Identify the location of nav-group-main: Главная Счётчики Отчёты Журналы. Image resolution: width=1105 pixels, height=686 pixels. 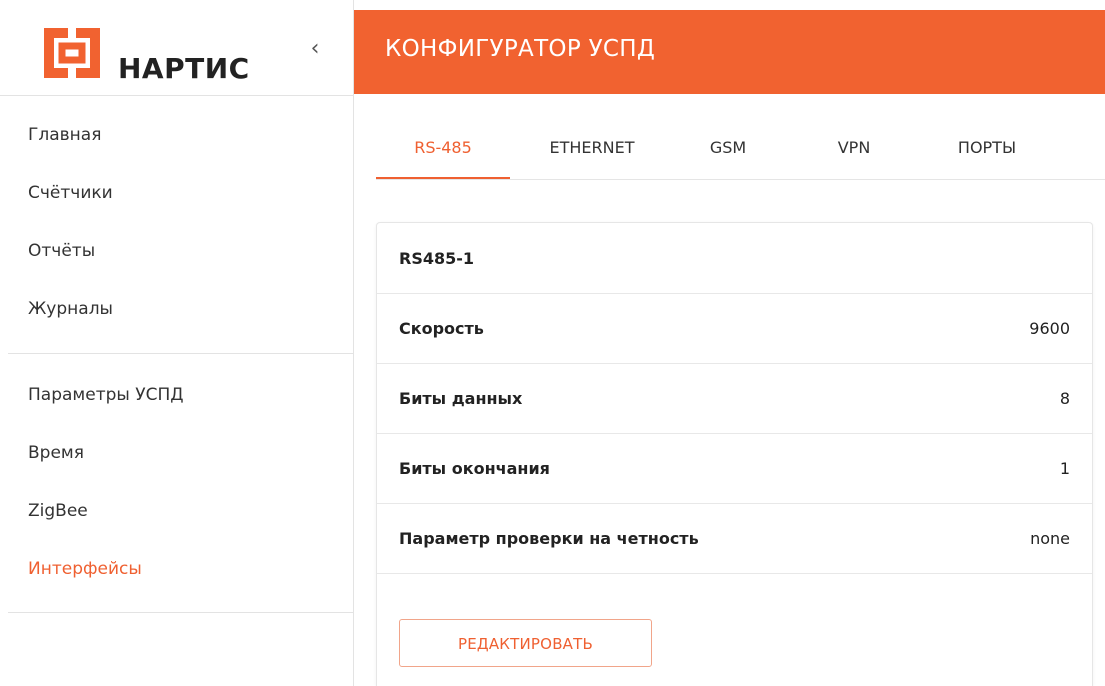
(176, 222).